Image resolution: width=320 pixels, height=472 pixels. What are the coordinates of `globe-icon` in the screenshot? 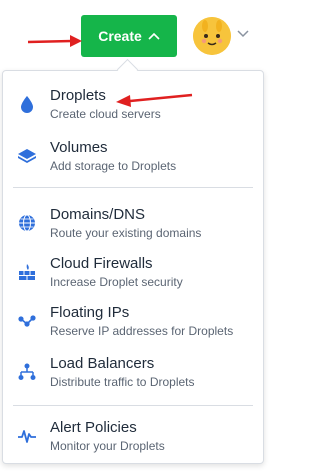 It's located at (27, 223).